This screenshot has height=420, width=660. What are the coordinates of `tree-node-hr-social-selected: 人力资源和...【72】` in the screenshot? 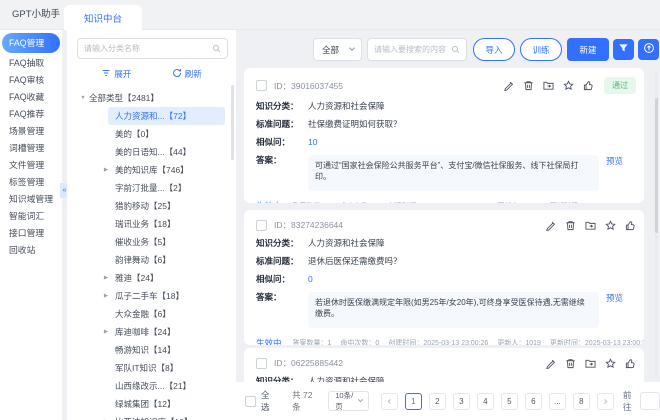 It's located at (166, 116).